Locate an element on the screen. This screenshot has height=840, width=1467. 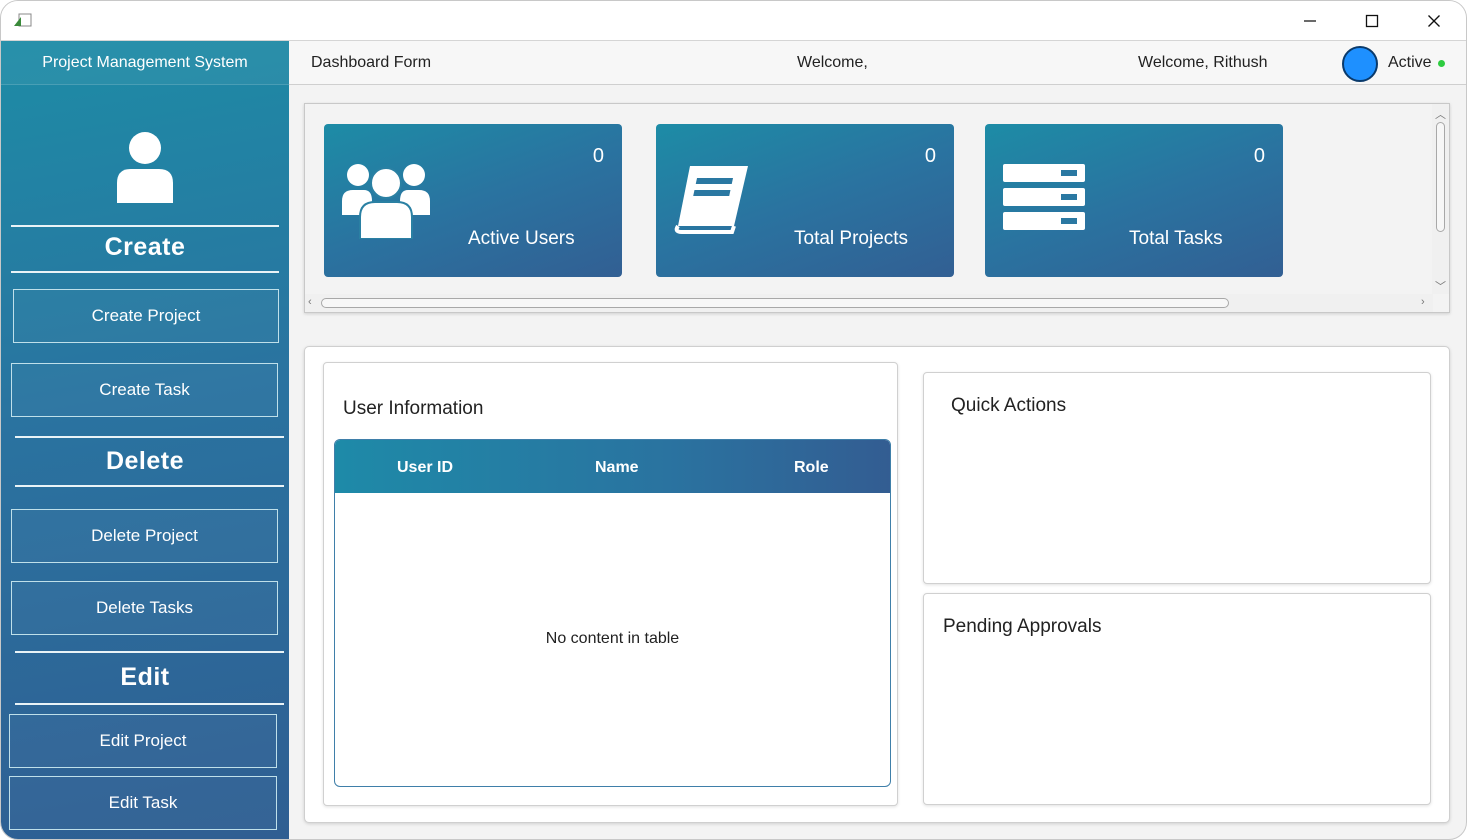
horizontal-scroll-thumb is located at coordinates (775, 303).